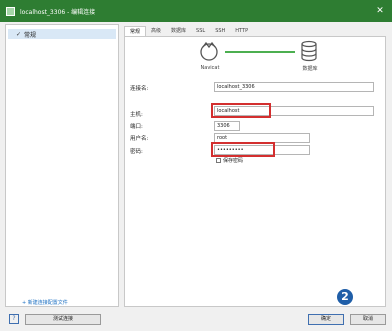  Describe the element at coordinates (136, 115) in the screenshot. I see `host-label: 主机:` at that location.